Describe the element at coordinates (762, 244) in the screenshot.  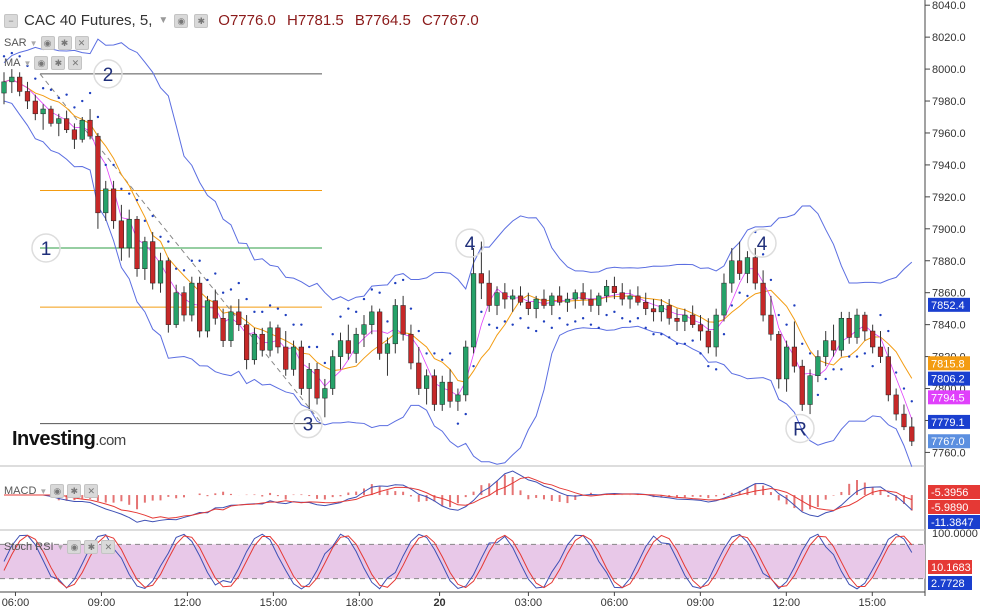
I see `wave-label: 4` at that location.